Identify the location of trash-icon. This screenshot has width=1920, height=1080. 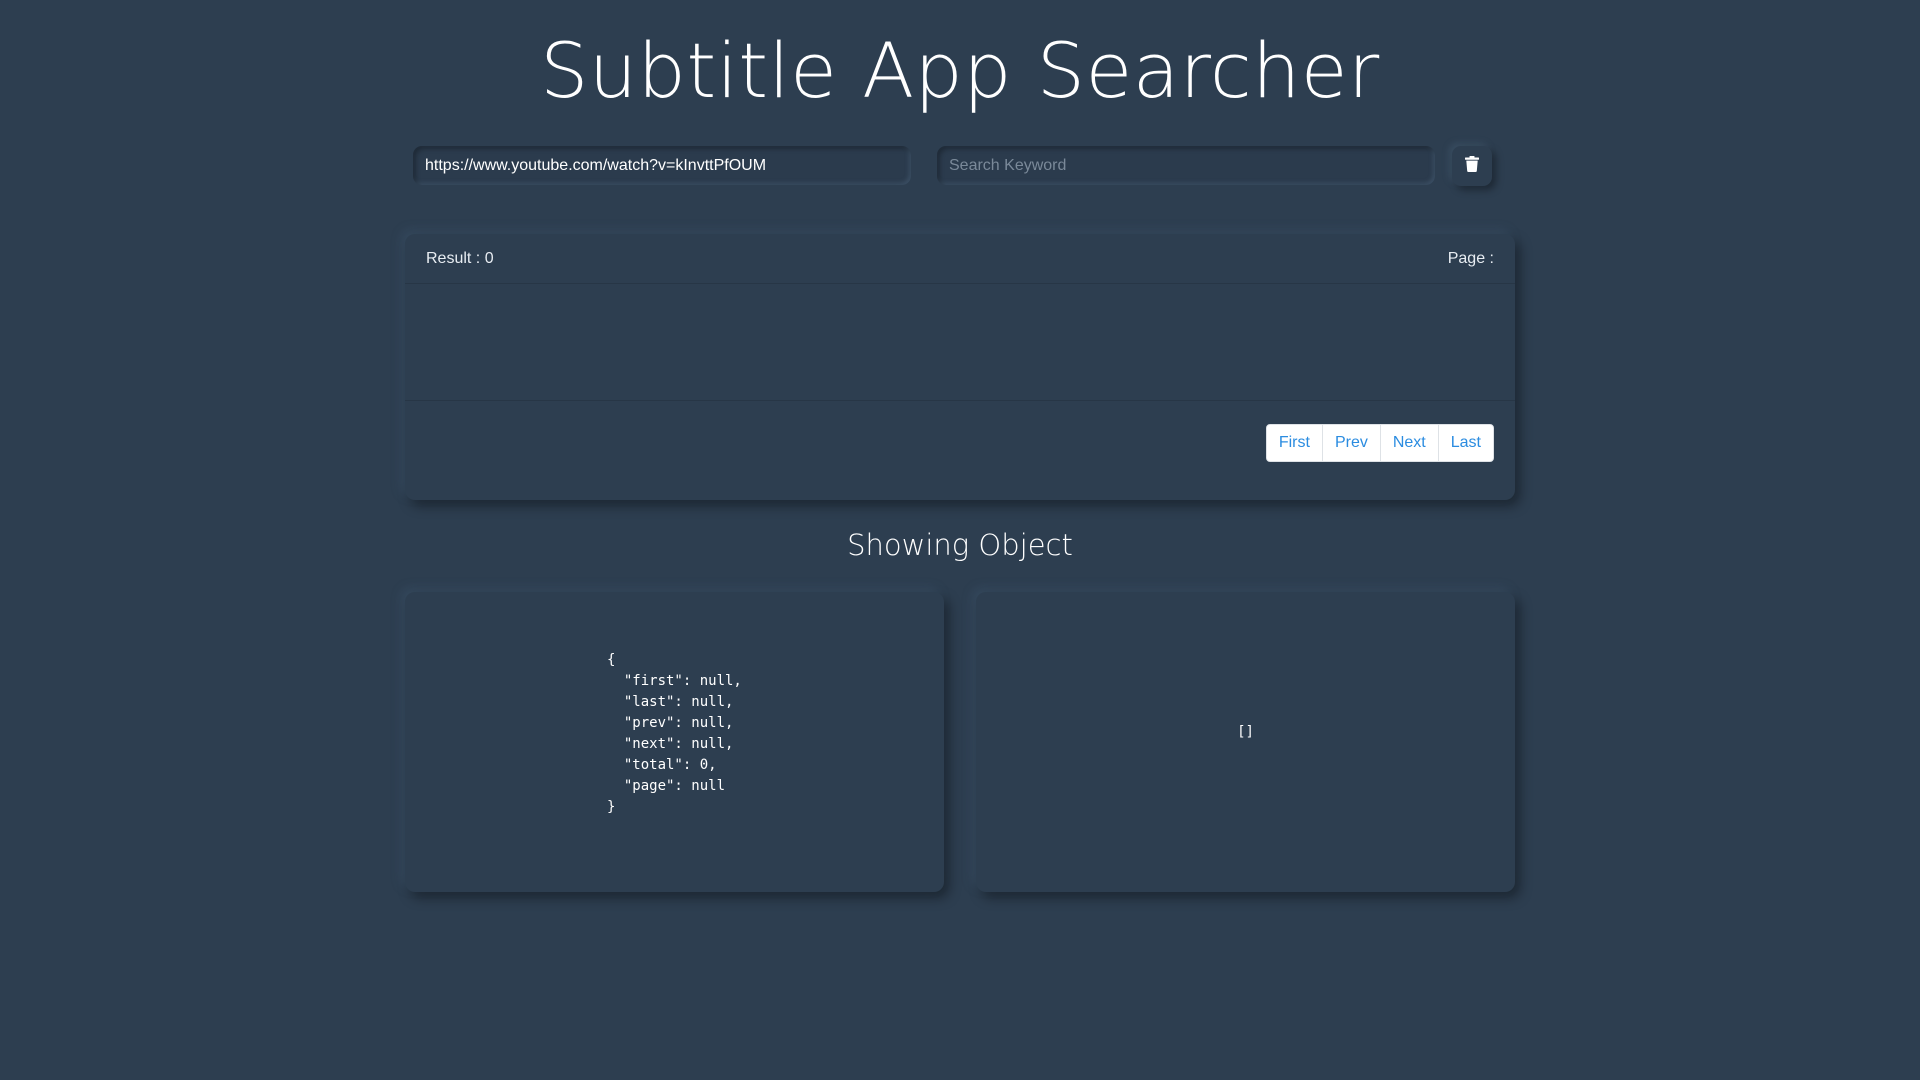
(1472, 166).